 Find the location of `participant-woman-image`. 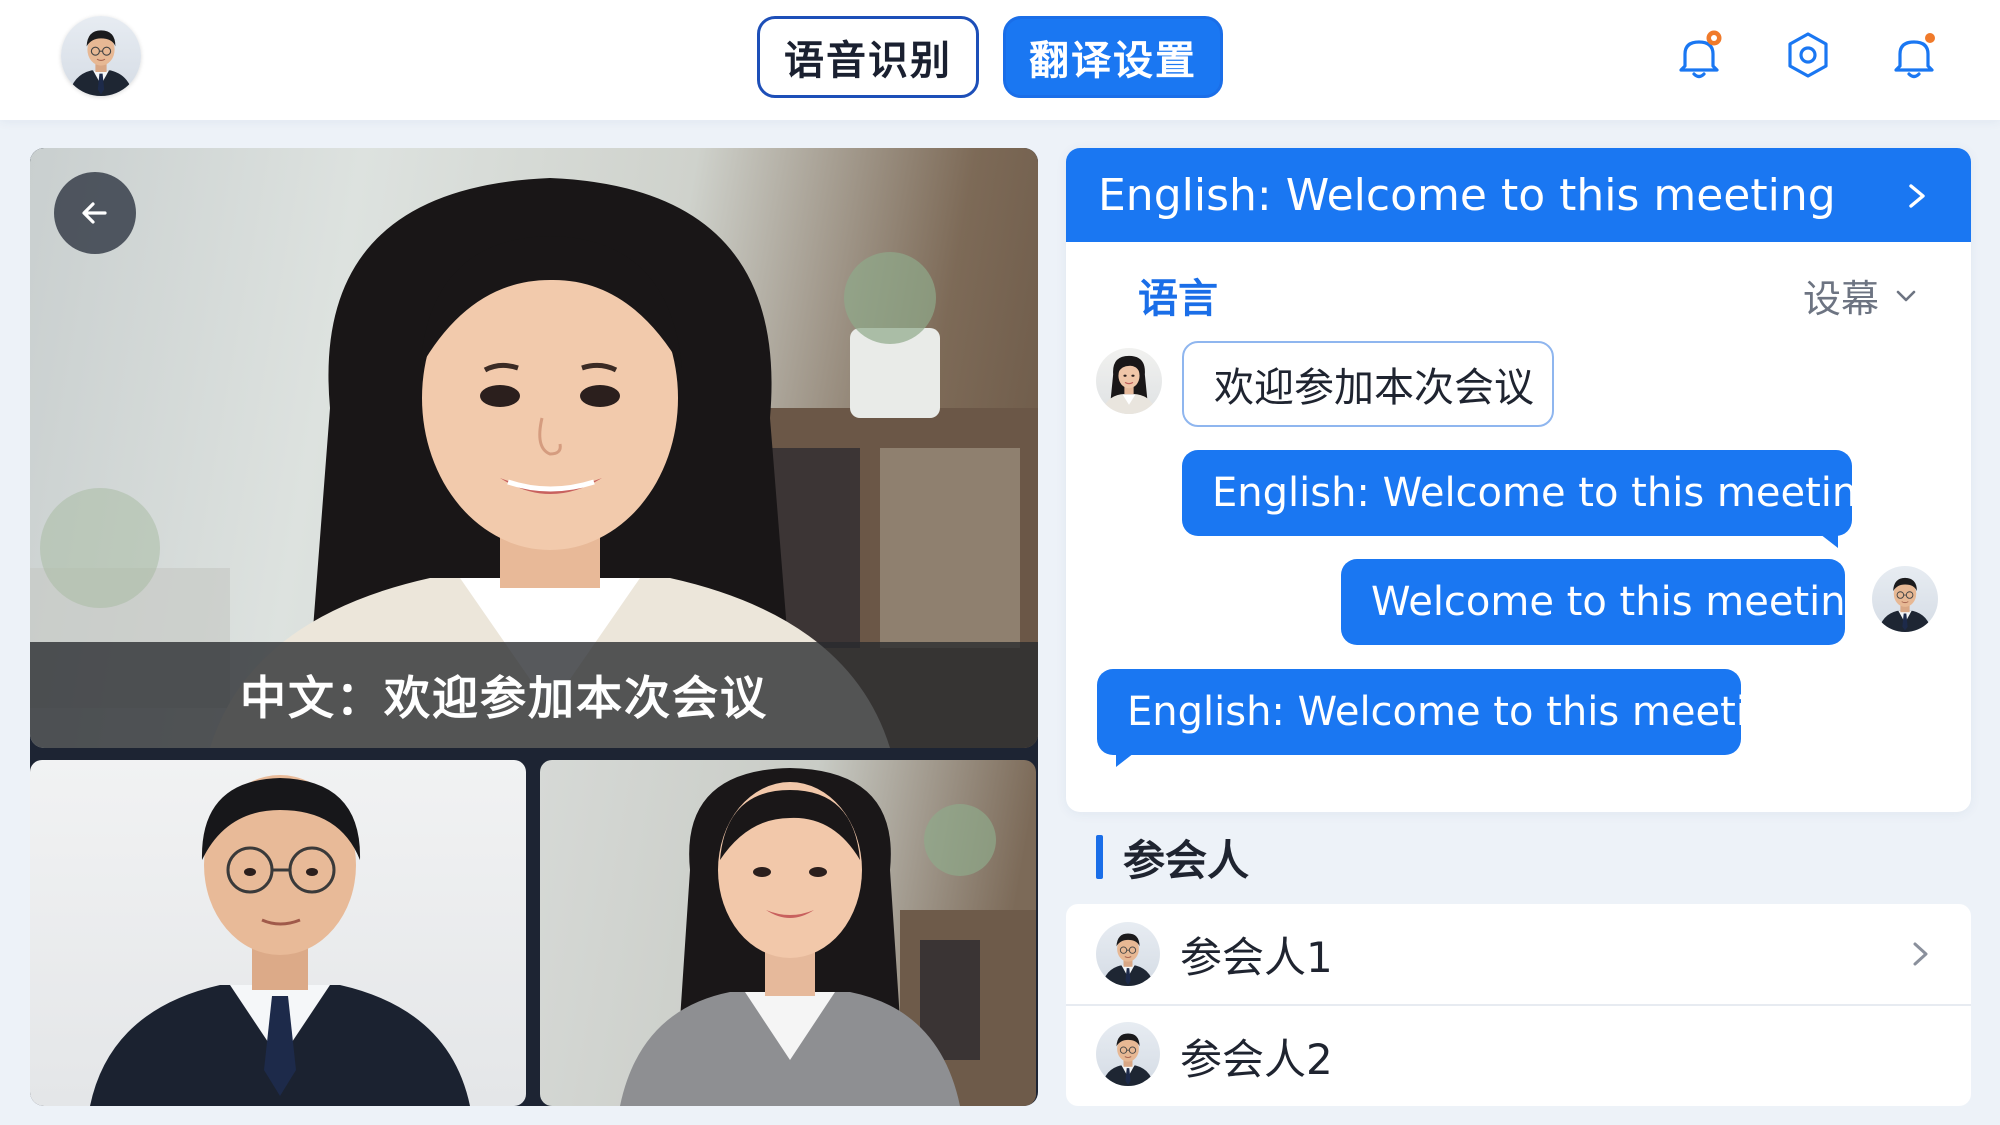

participant-woman-image is located at coordinates (828, 937).